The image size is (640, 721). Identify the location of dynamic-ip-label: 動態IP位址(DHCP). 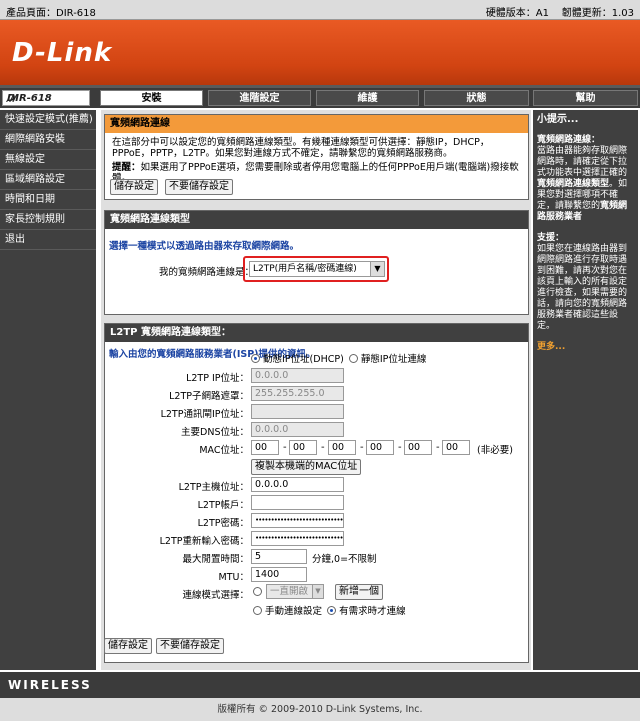
(303, 359).